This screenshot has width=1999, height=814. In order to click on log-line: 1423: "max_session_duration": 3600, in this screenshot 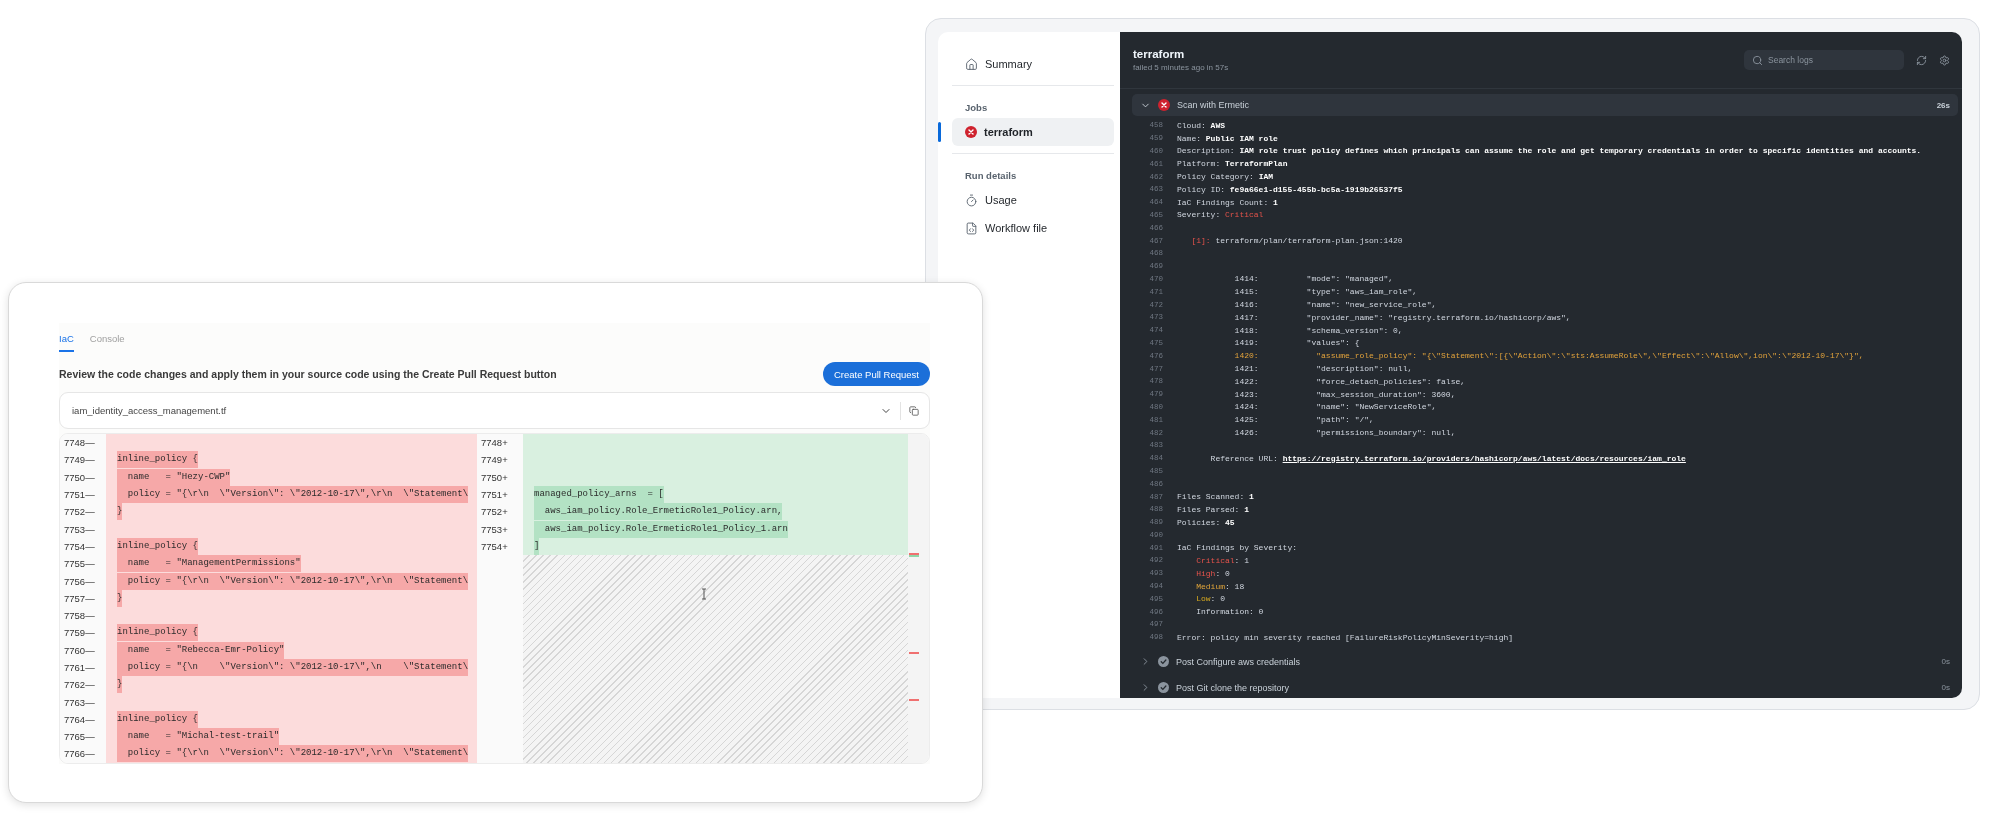, I will do `click(1344, 394)`.